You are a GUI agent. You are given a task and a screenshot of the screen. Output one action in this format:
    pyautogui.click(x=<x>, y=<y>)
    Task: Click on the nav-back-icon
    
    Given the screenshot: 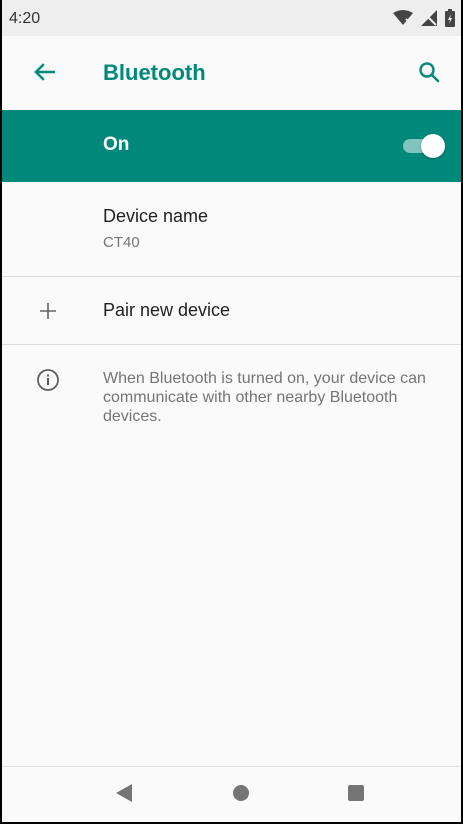 What is the action you would take?
    pyautogui.click(x=124, y=795)
    